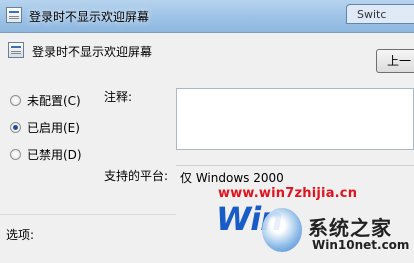  Describe the element at coordinates (232, 178) in the screenshot. I see `platform-value: 仅 Windows 2000` at that location.